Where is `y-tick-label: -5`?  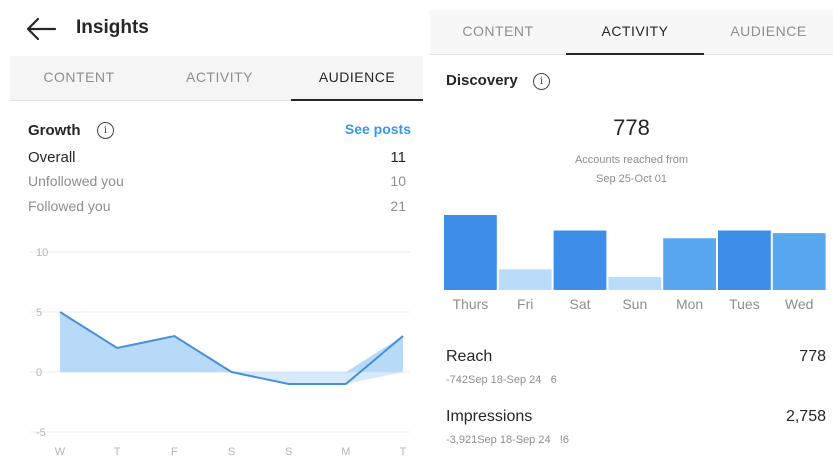
y-tick-label: -5 is located at coordinates (41, 433).